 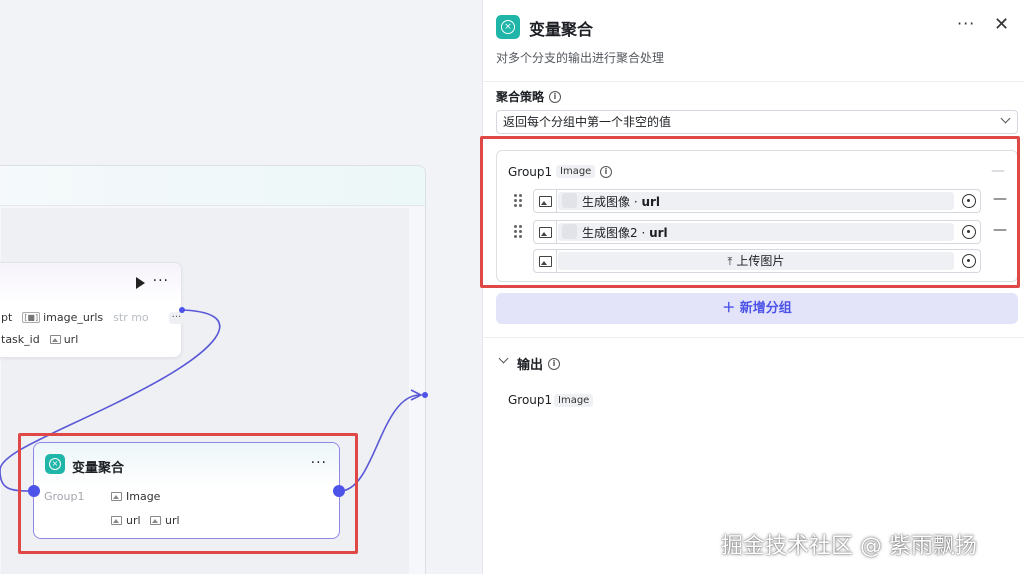 What do you see at coordinates (576, 171) in the screenshot?
I see `group-type-chip: Image` at bounding box center [576, 171].